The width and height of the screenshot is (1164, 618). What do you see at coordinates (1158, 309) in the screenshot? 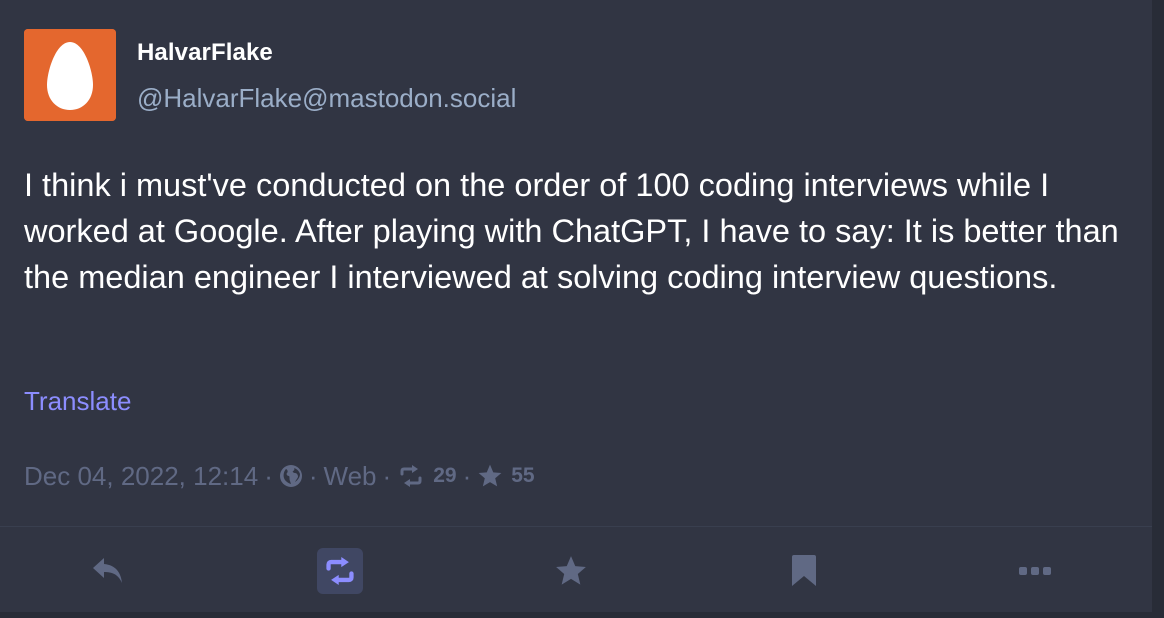
I see `scrollbar-gutter` at bounding box center [1158, 309].